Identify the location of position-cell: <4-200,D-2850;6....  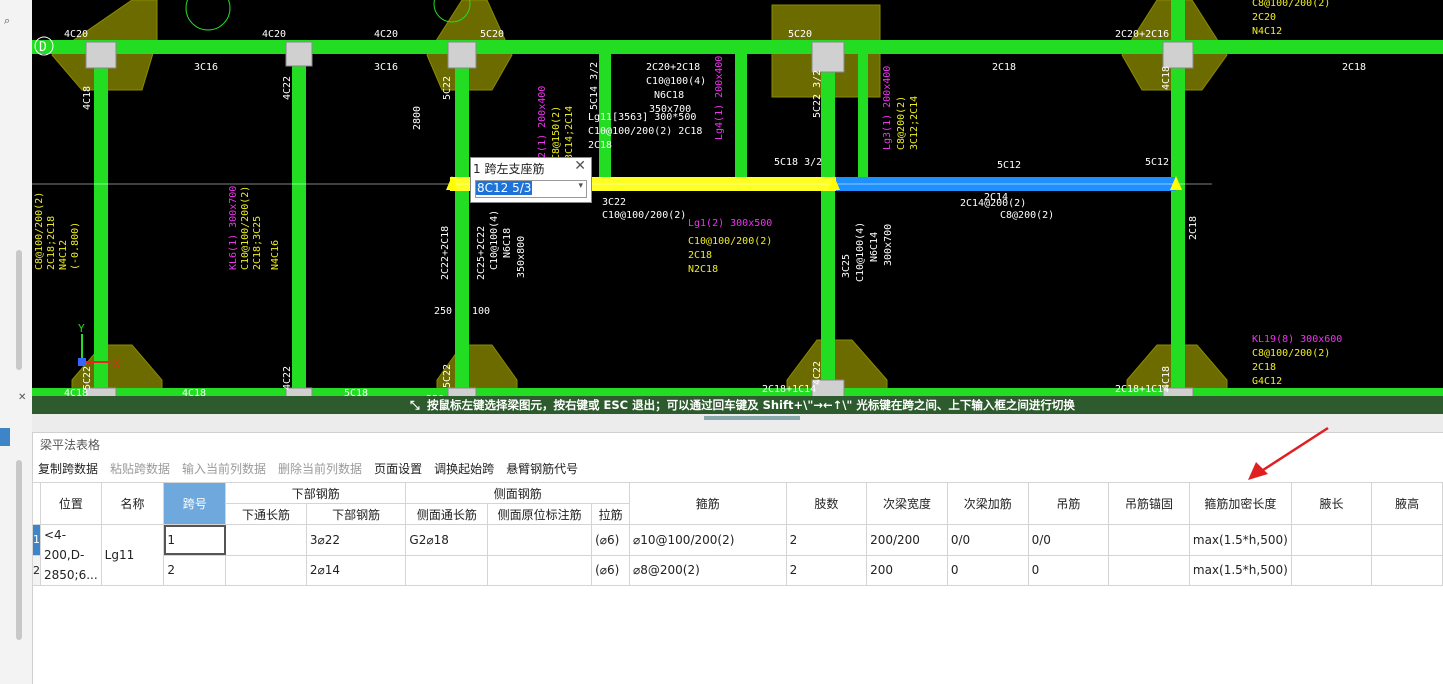
(71, 555).